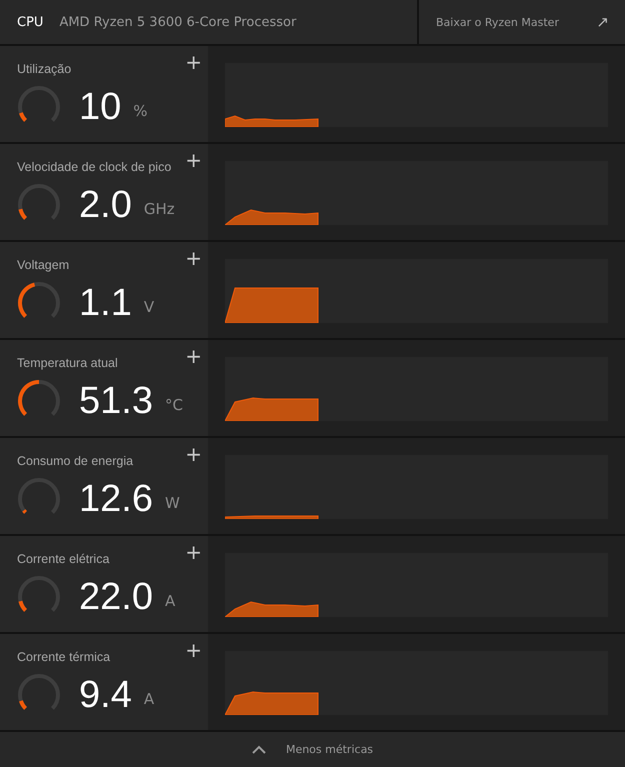 This screenshot has width=625, height=767. I want to click on chevron-up-icon, so click(259, 749).